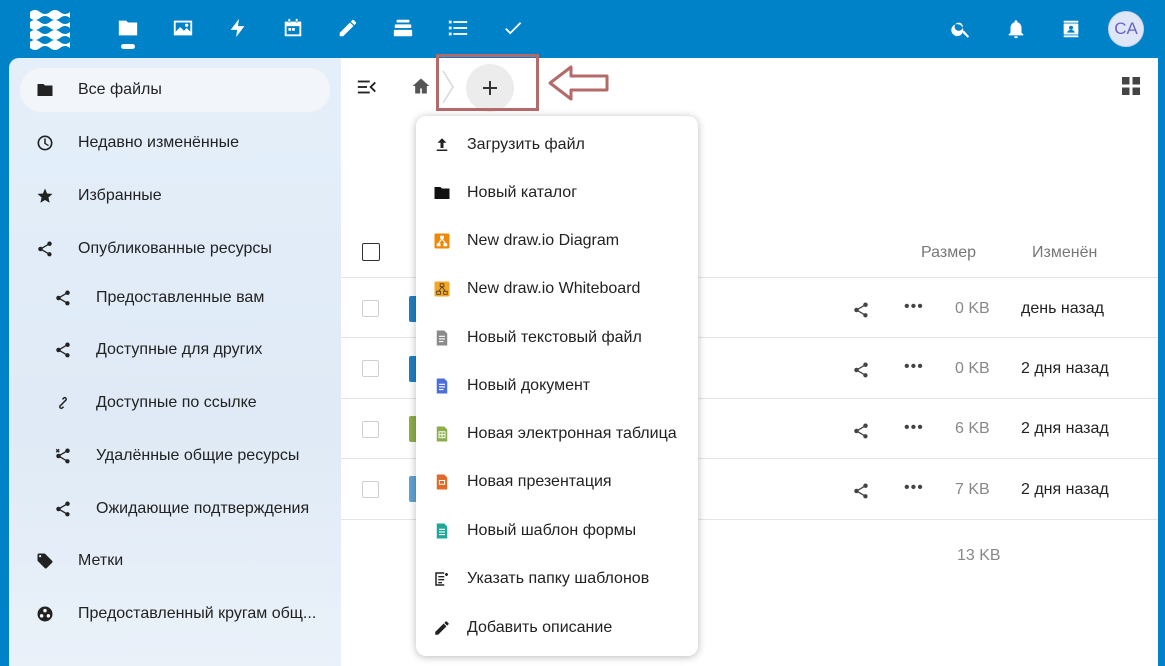 This screenshot has height=666, width=1165. I want to click on menu-item-new-spreadsheet: Новая электронная таблица, so click(557, 434).